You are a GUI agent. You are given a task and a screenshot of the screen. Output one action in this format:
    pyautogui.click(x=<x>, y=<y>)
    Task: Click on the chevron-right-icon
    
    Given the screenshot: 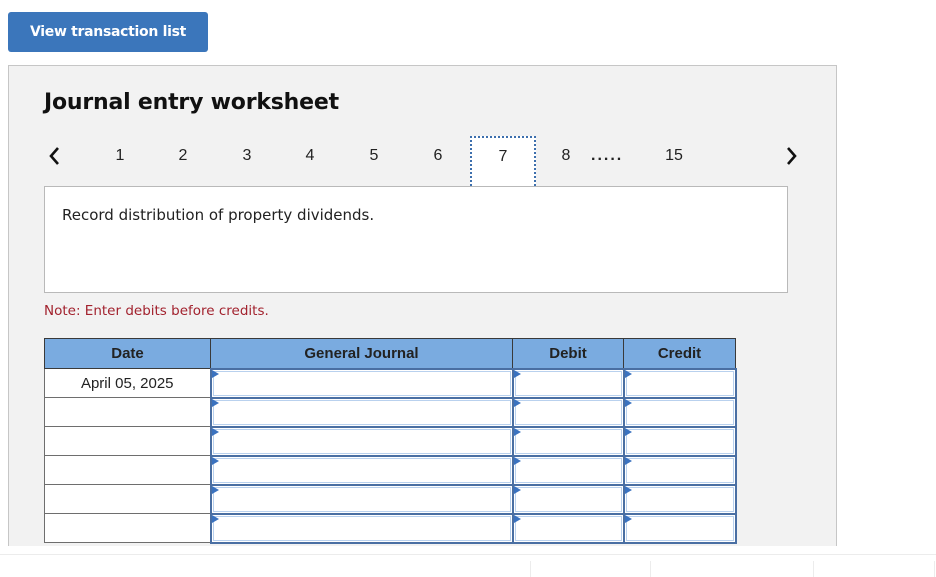 What is the action you would take?
    pyautogui.click(x=792, y=156)
    